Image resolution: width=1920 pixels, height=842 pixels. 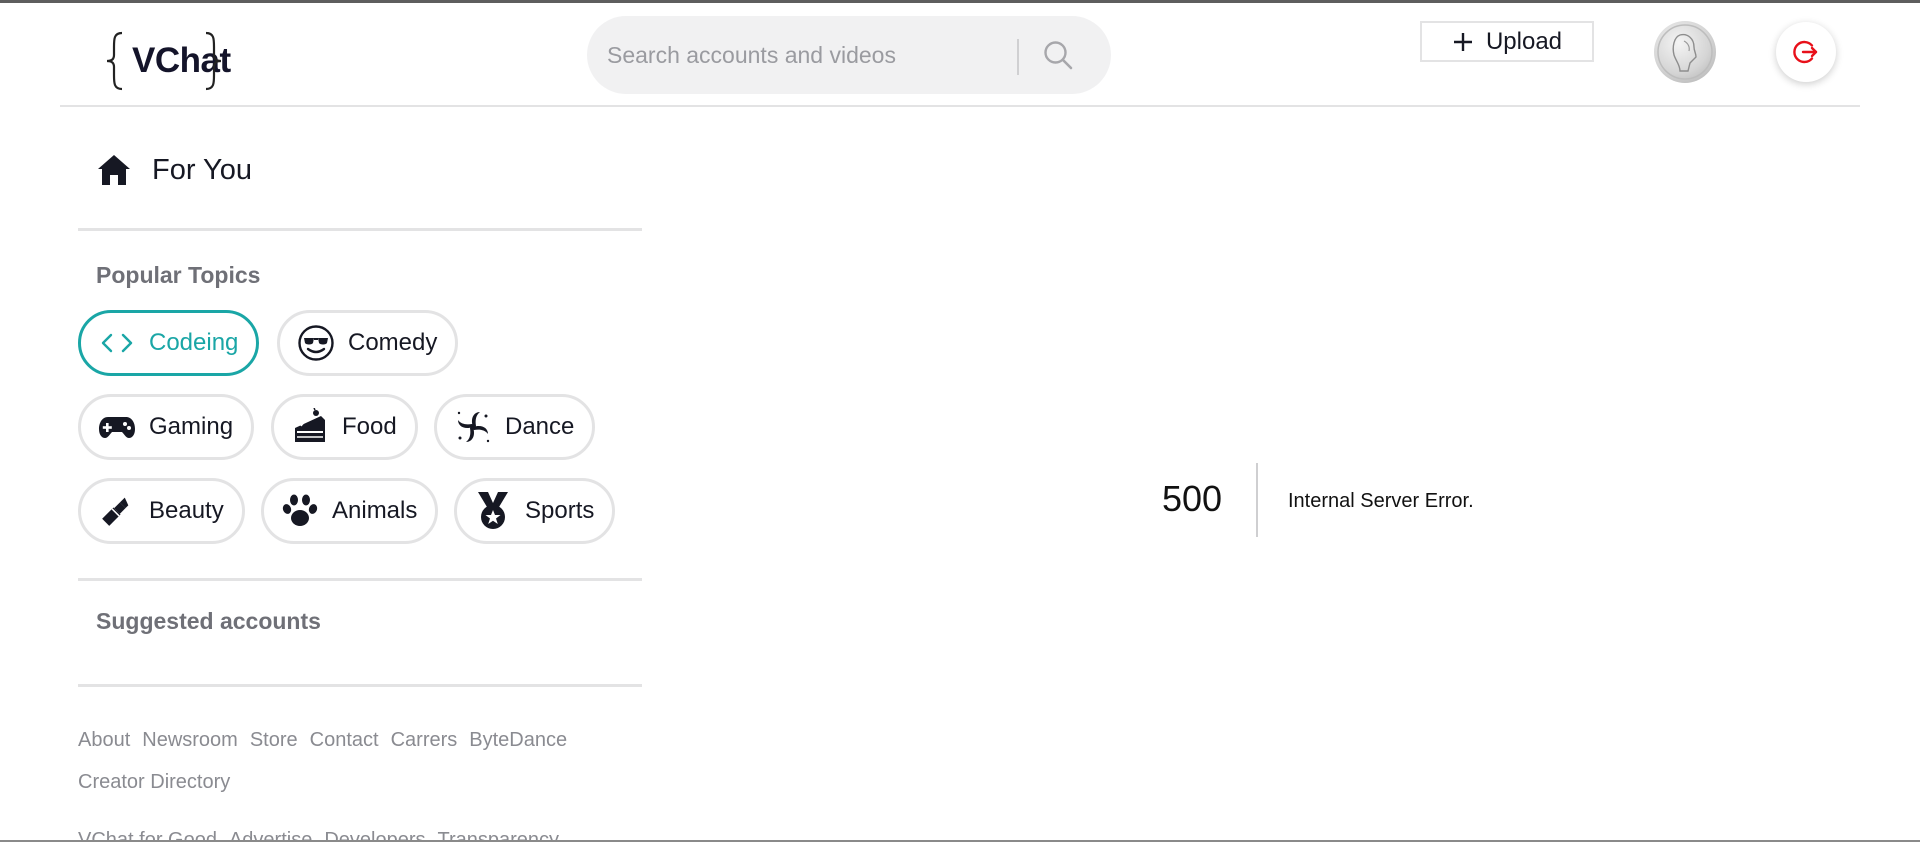 I want to click on upload-label: Upload, so click(x=1524, y=41).